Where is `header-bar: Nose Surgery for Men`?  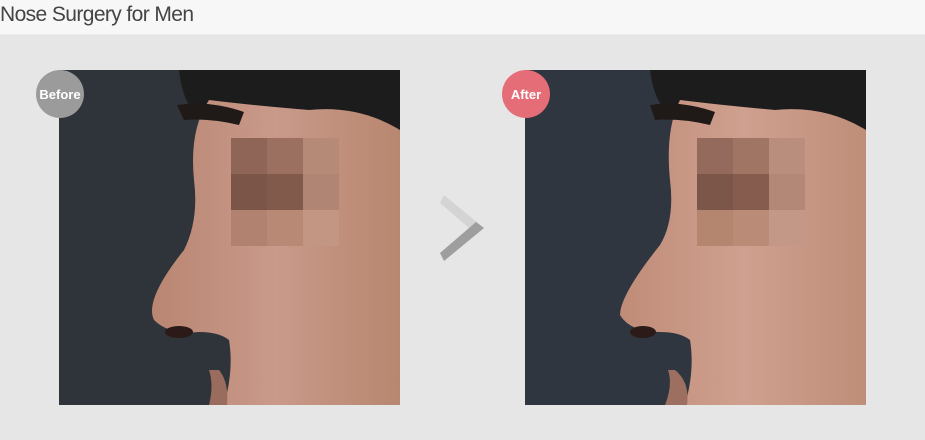 header-bar: Nose Surgery for Men is located at coordinates (462, 17).